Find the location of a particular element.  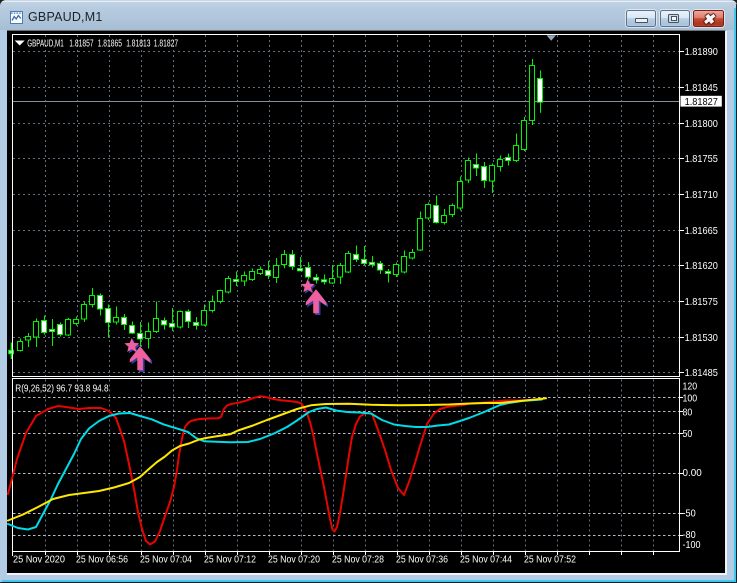

svg-text: 25 Nov 07:20 is located at coordinates (294, 560).